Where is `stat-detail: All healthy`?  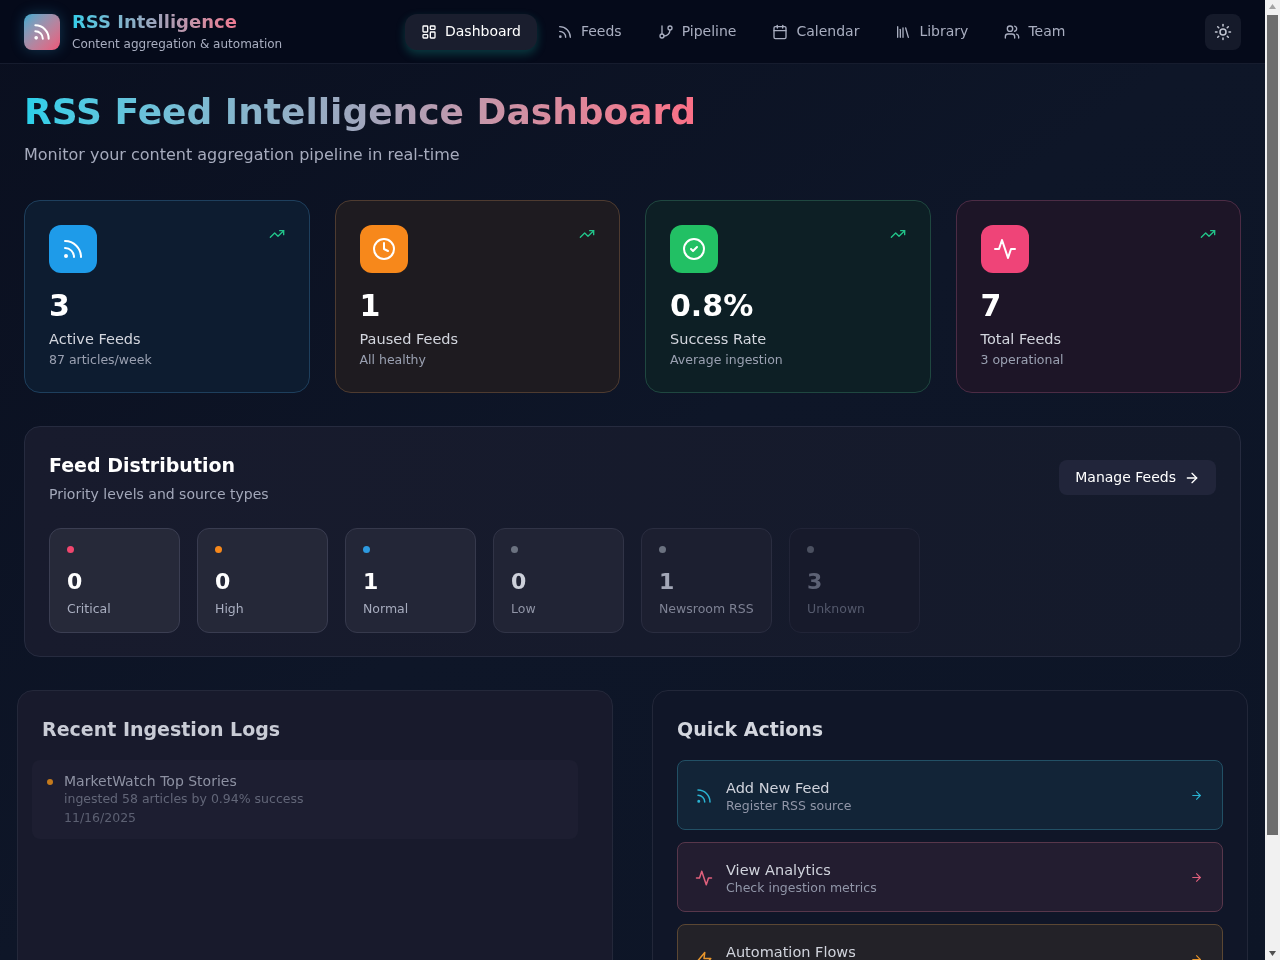
stat-detail: All healthy is located at coordinates (392, 360).